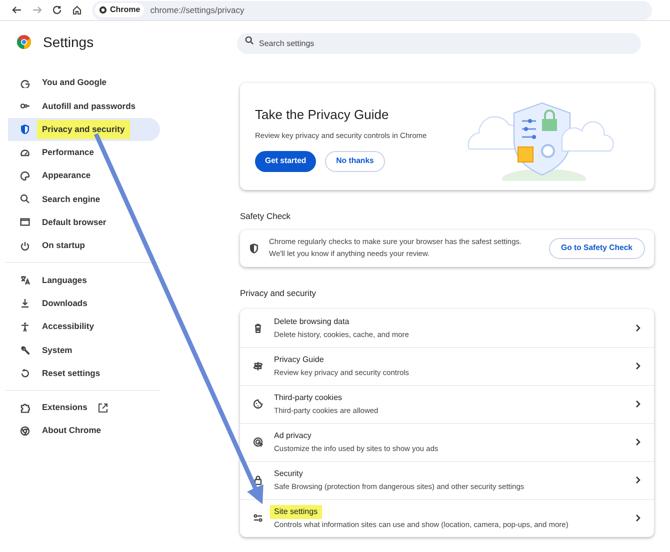 This screenshot has height=552, width=670. Describe the element at coordinates (25, 83) in the screenshot. I see `google-icon` at that location.